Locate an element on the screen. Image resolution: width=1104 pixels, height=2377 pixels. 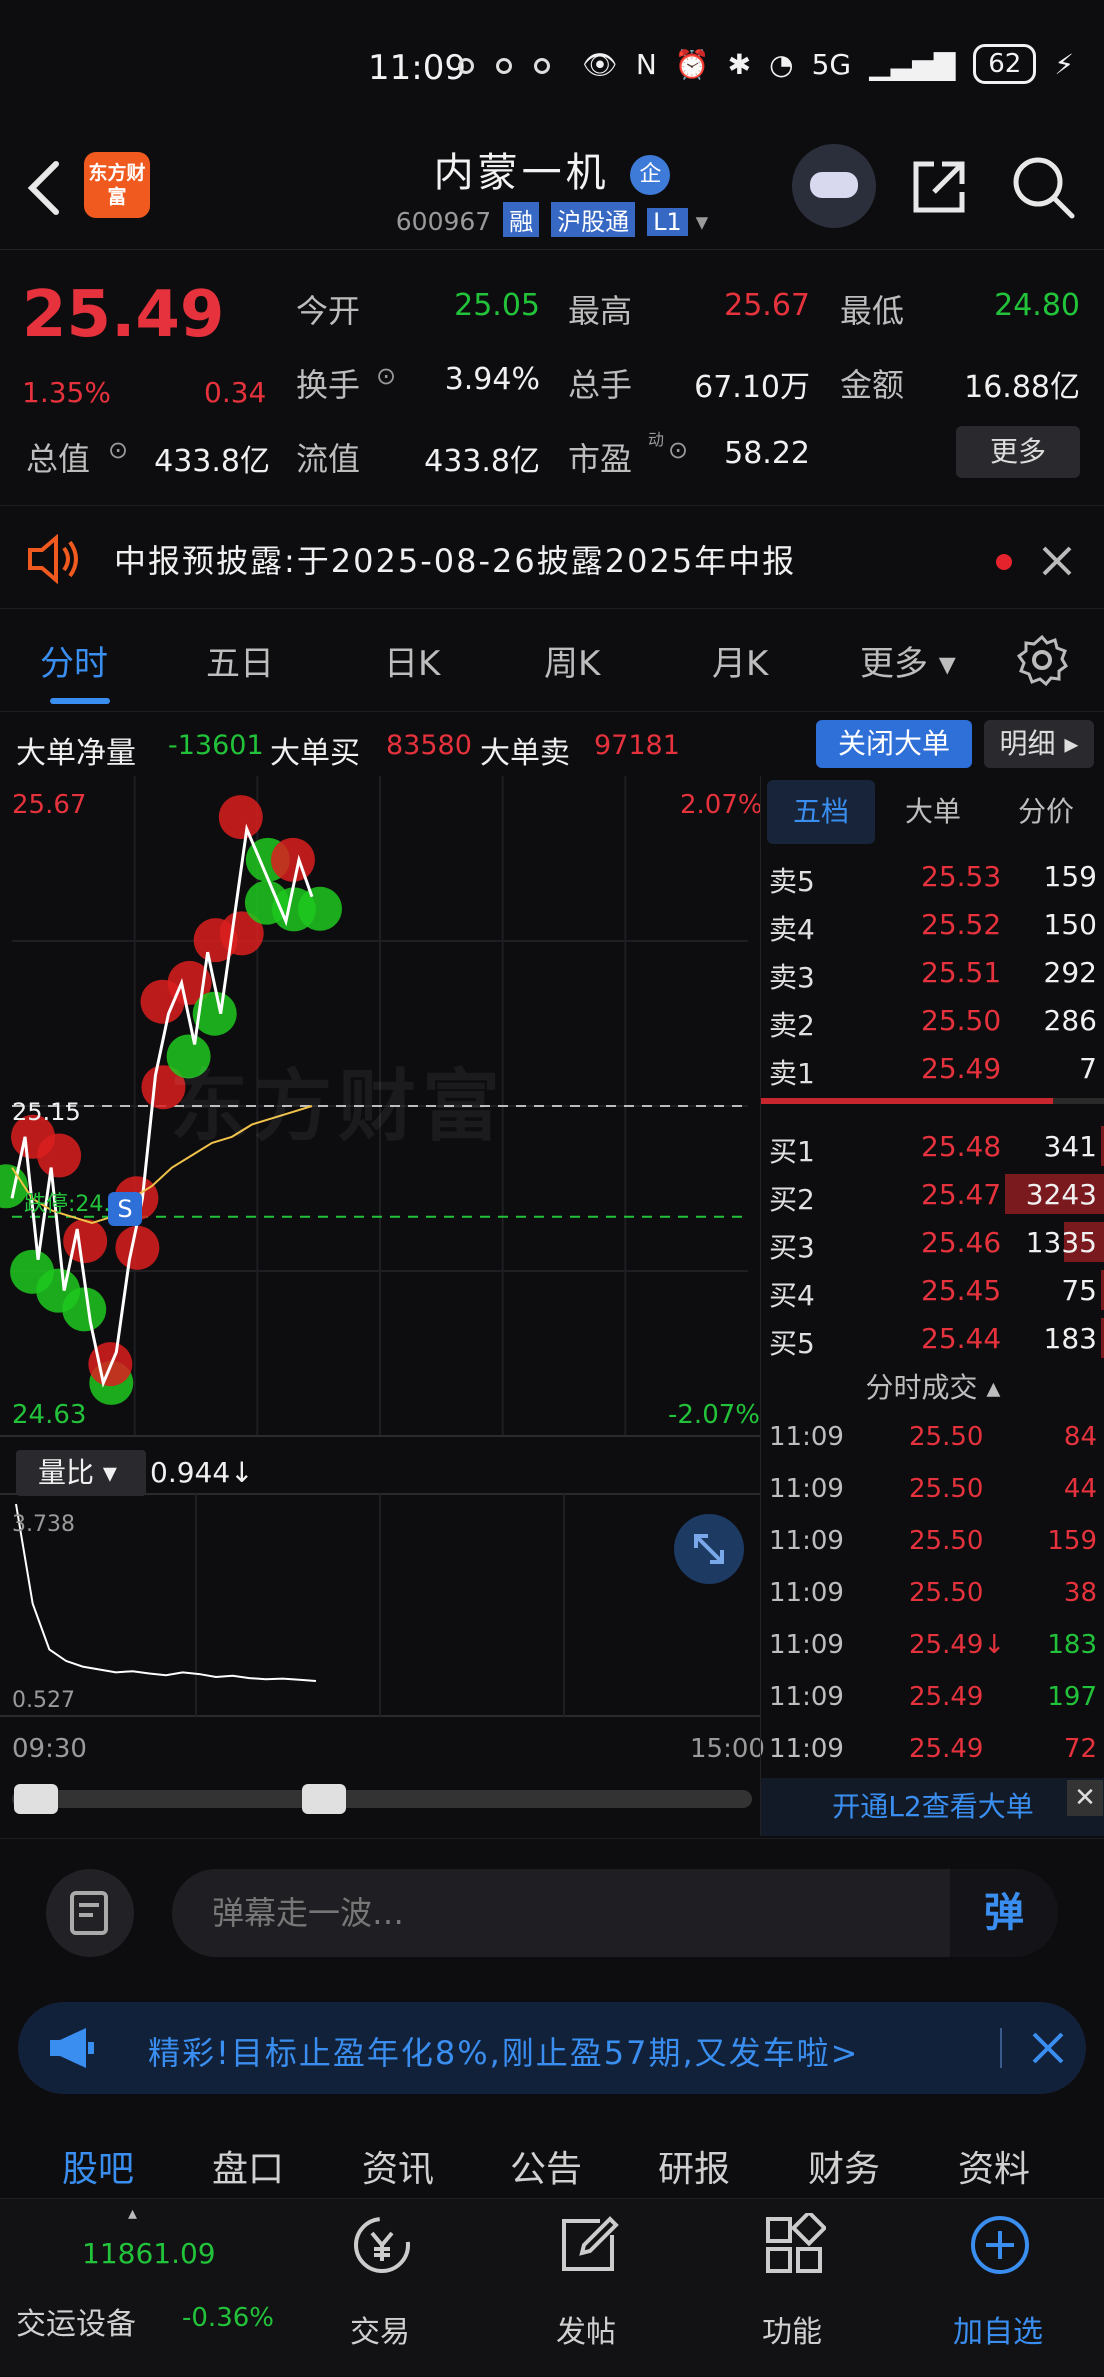
tab-announcement: 公告 is located at coordinates (546, 2166).